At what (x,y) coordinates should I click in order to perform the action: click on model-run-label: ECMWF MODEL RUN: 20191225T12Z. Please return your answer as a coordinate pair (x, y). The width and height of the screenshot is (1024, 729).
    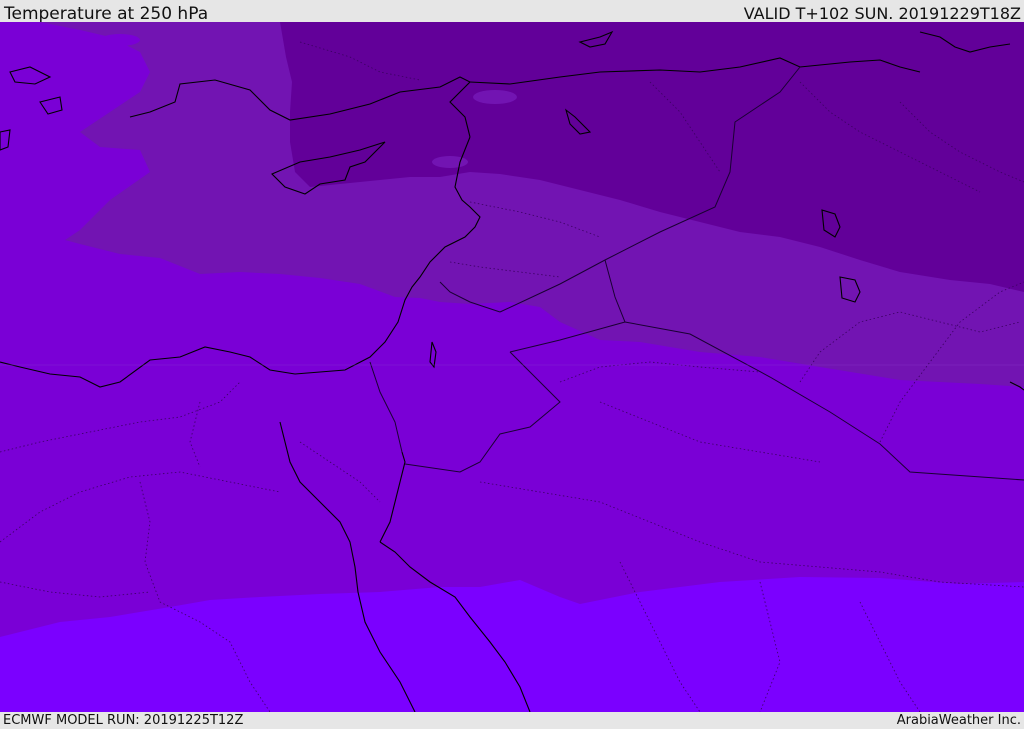
    Looking at the image, I should click on (123, 720).